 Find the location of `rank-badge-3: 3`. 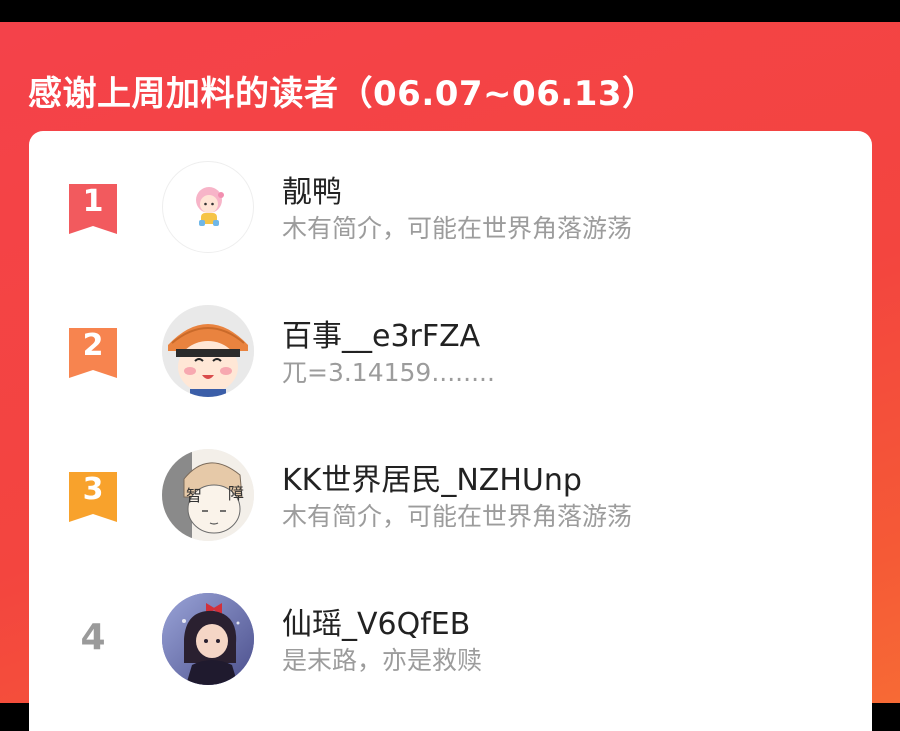

rank-badge-3: 3 is located at coordinates (93, 497).